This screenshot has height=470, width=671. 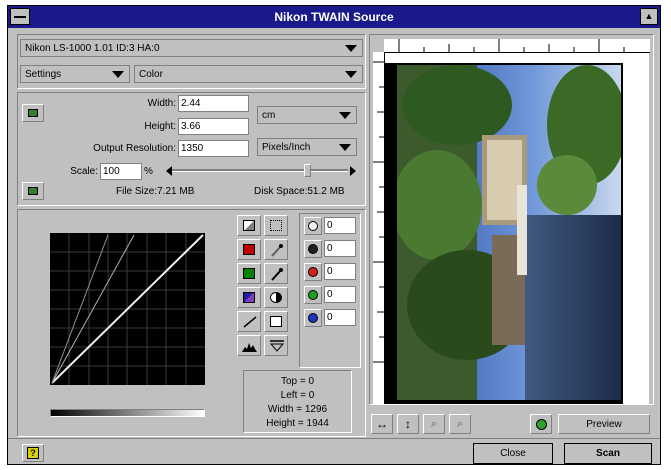 I want to click on zoom-in-button: ⌕, so click(x=460, y=424).